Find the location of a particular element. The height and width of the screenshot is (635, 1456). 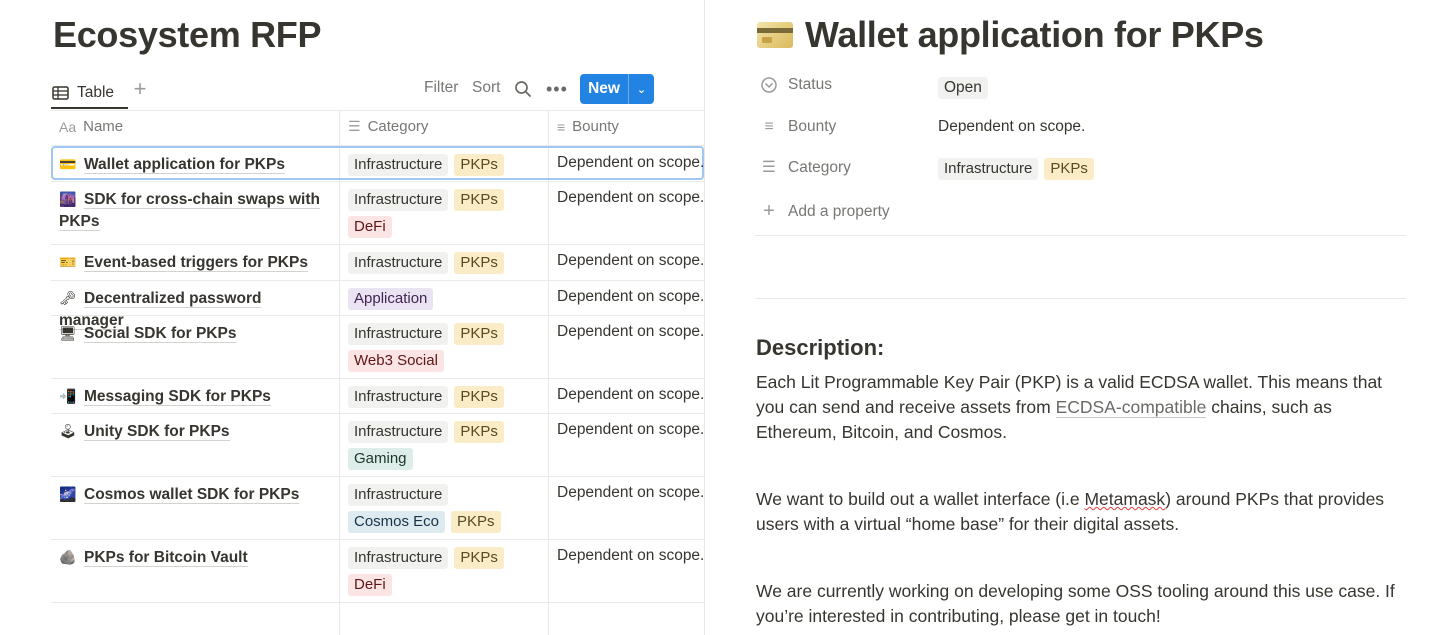

tab-table-view: Table is located at coordinates (83, 93).